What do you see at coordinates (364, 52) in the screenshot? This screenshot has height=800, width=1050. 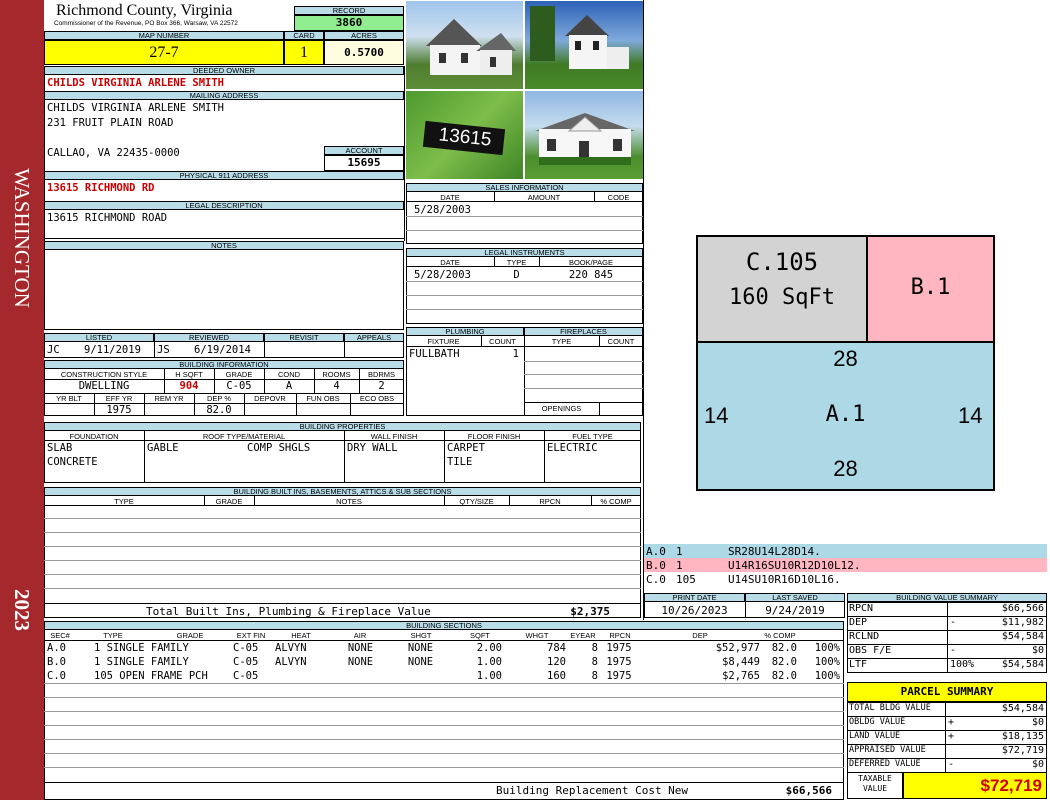 I see `acres-value: 0.5700` at bounding box center [364, 52].